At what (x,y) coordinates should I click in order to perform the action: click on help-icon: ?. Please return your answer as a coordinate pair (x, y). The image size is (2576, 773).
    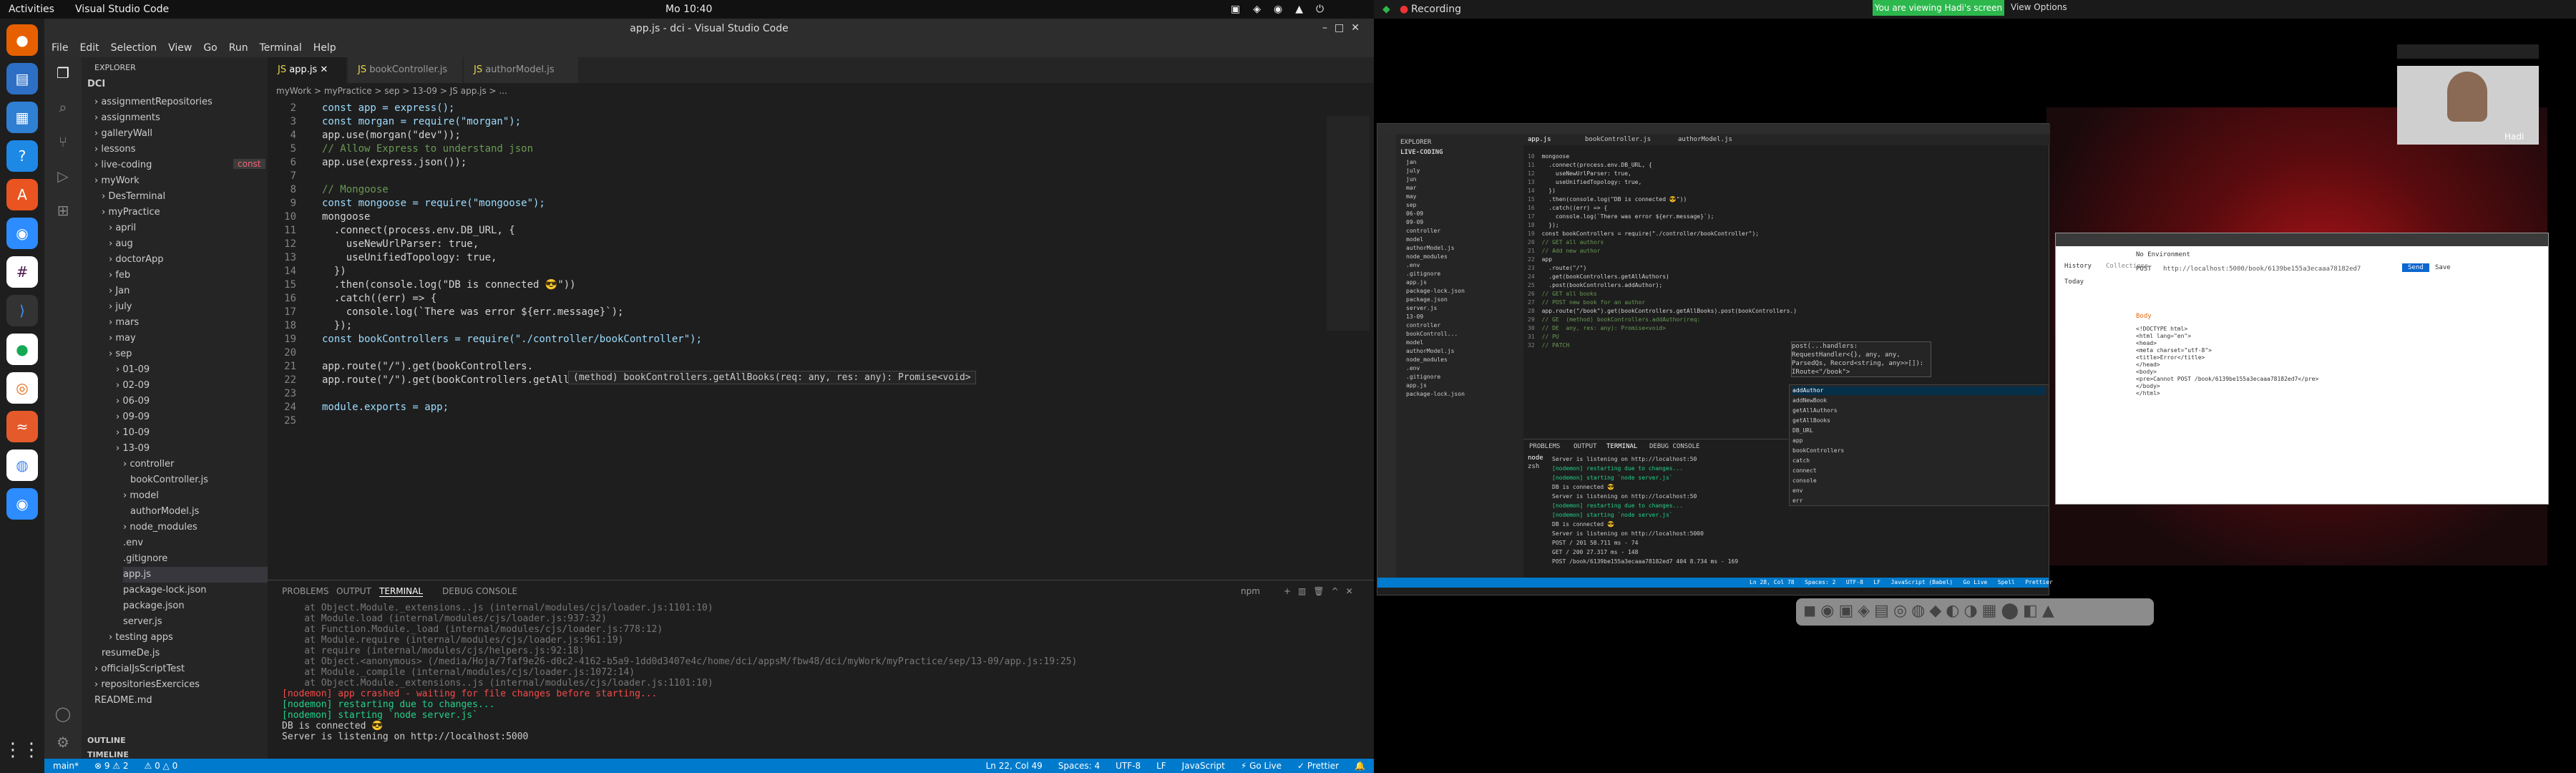
    Looking at the image, I should click on (22, 156).